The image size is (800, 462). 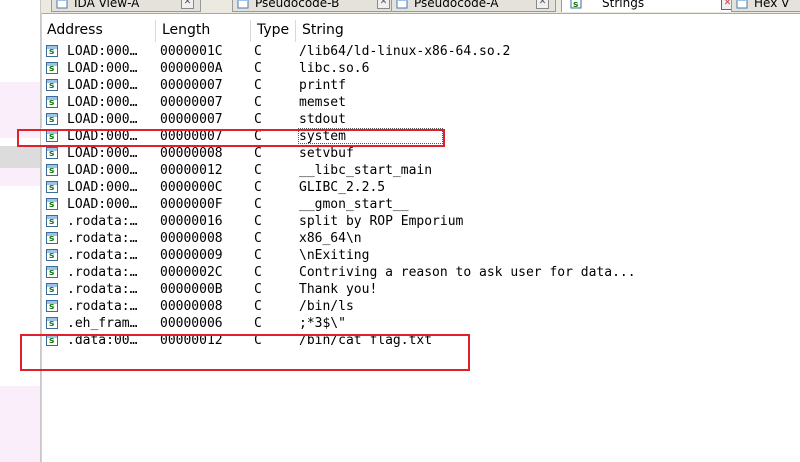 I want to click on tab-label: Pseudocode-A, so click(x=456, y=5).